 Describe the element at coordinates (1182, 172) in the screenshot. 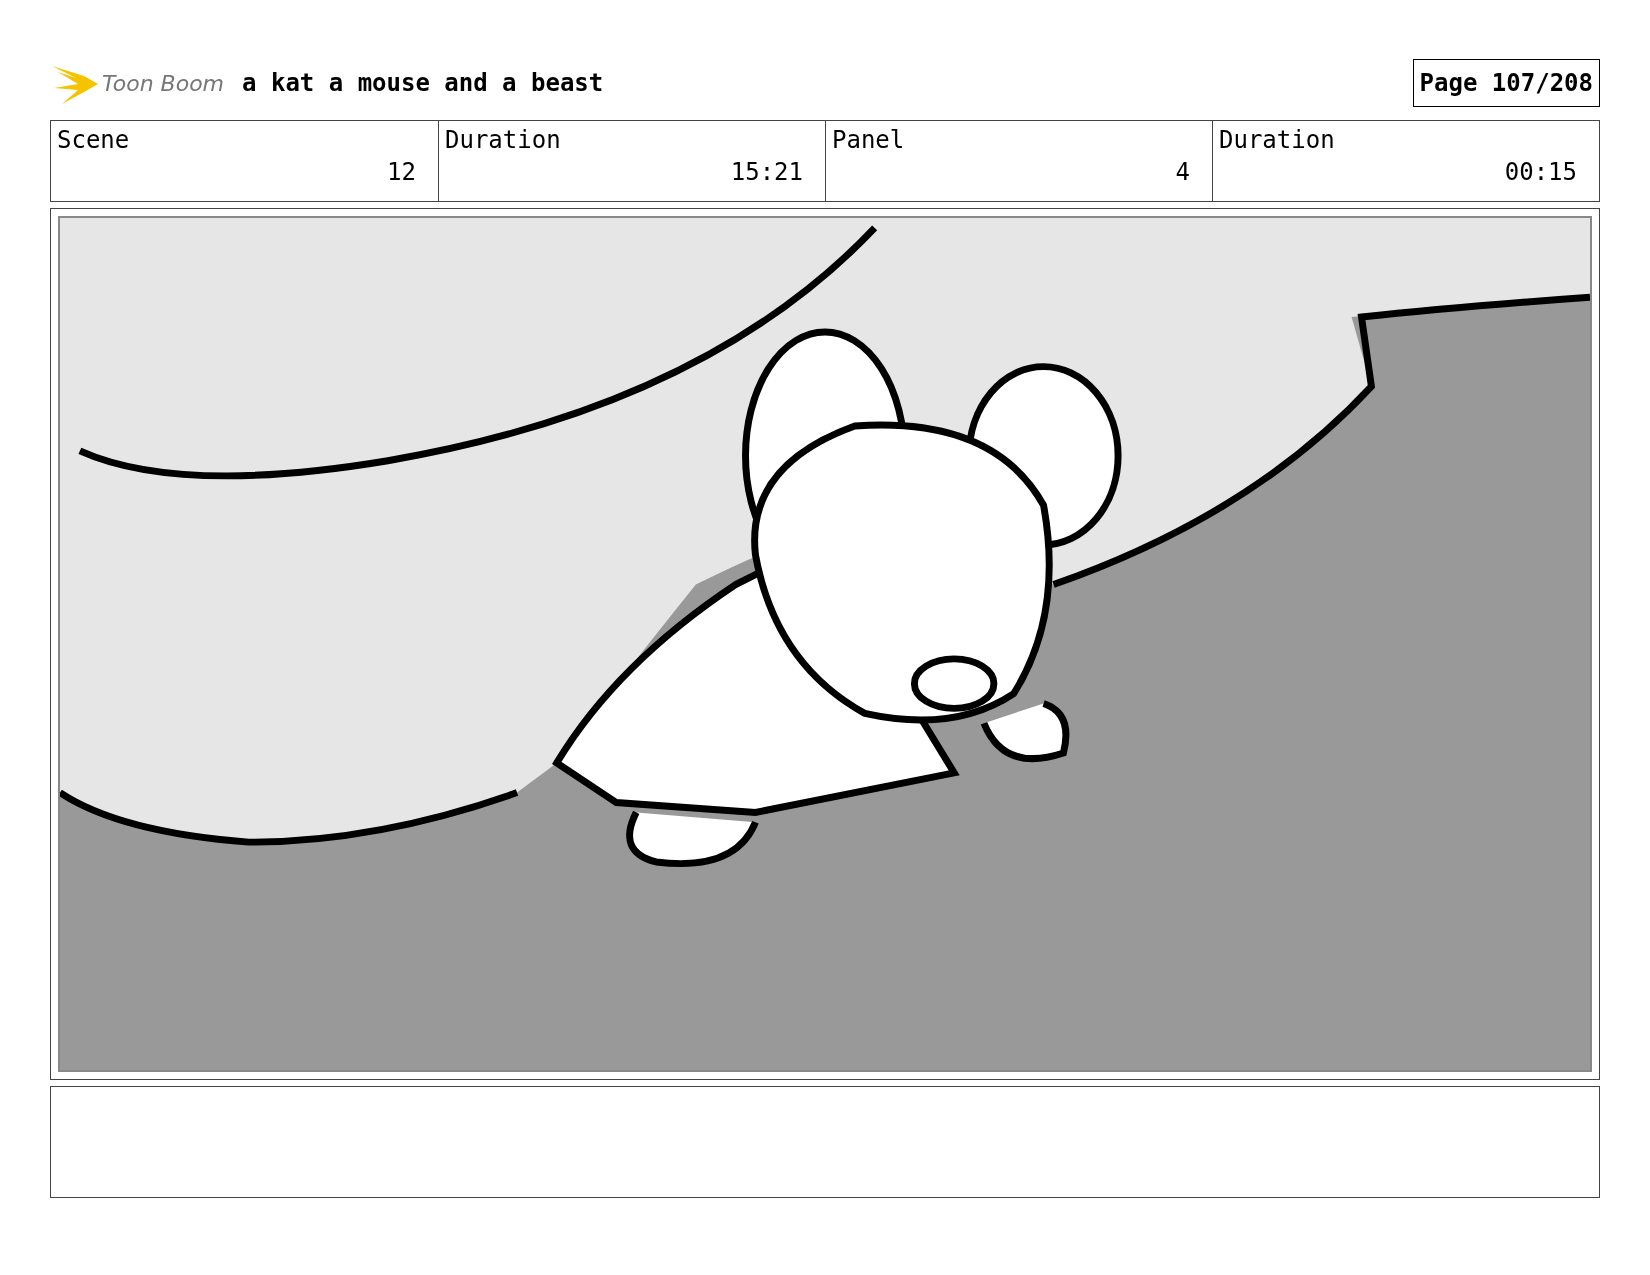

I see `field-value: 4` at that location.